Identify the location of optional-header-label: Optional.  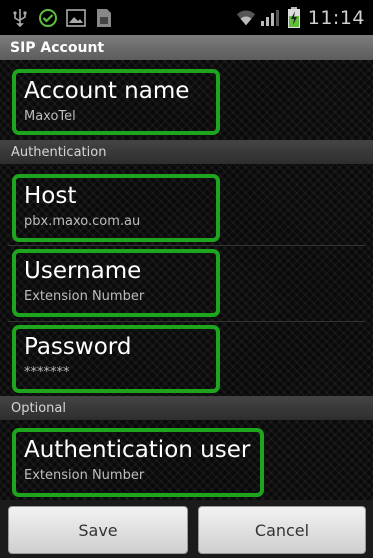
(38, 408).